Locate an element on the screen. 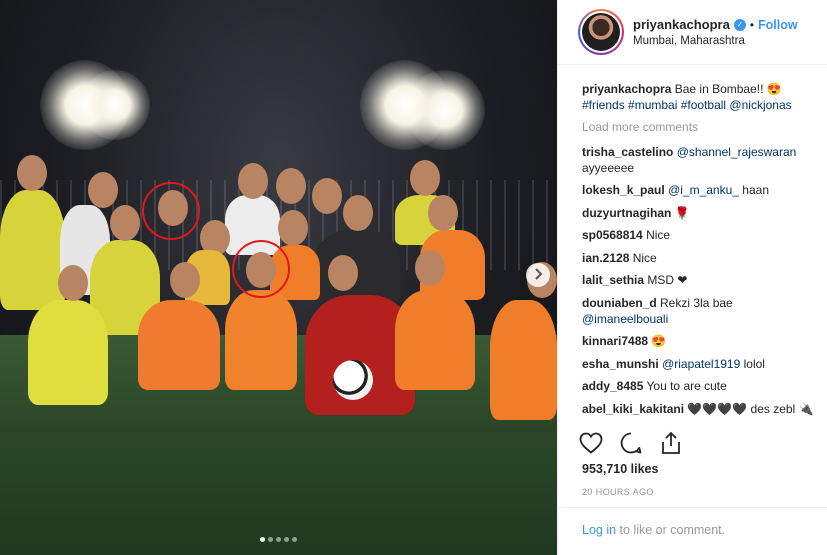 This screenshot has height=555, width=827. comment: esha_munshi @riapatel1919 lolol is located at coordinates (704, 364).